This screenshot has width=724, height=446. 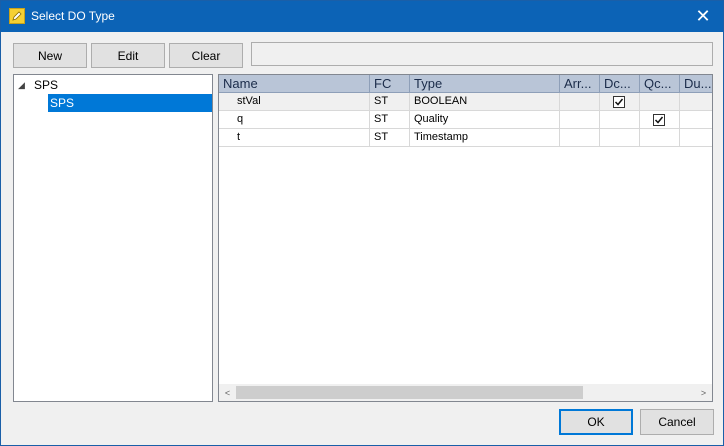 What do you see at coordinates (703, 16) in the screenshot?
I see `close-icon: ✕` at bounding box center [703, 16].